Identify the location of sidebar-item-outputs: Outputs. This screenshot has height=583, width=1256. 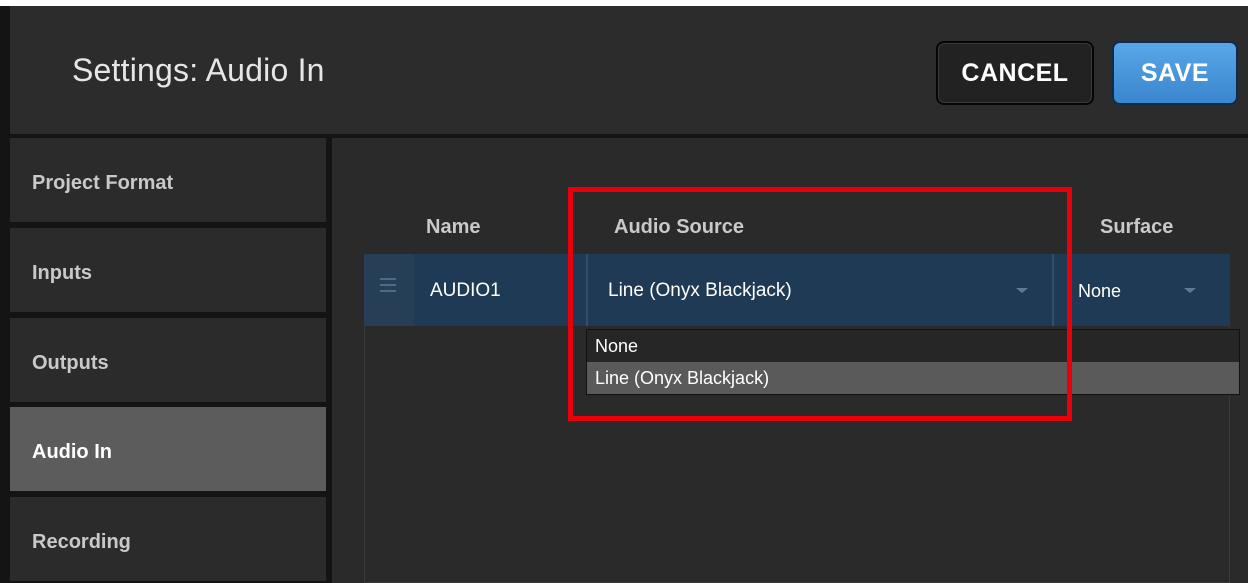
(168, 360).